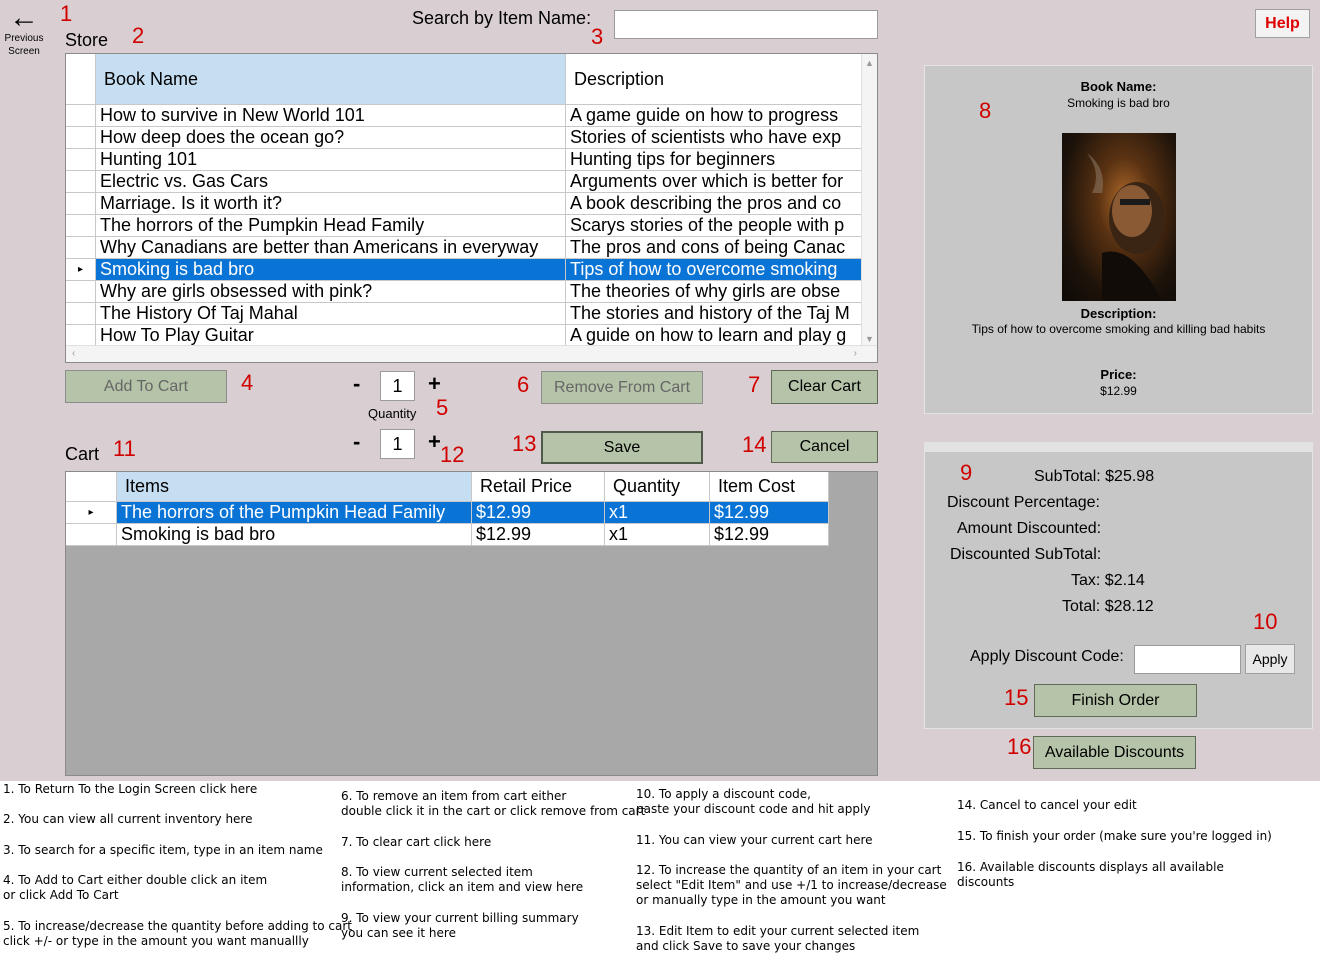 This screenshot has width=1320, height=977. What do you see at coordinates (1270, 659) in the screenshot?
I see `apply-discount-button: Apply` at bounding box center [1270, 659].